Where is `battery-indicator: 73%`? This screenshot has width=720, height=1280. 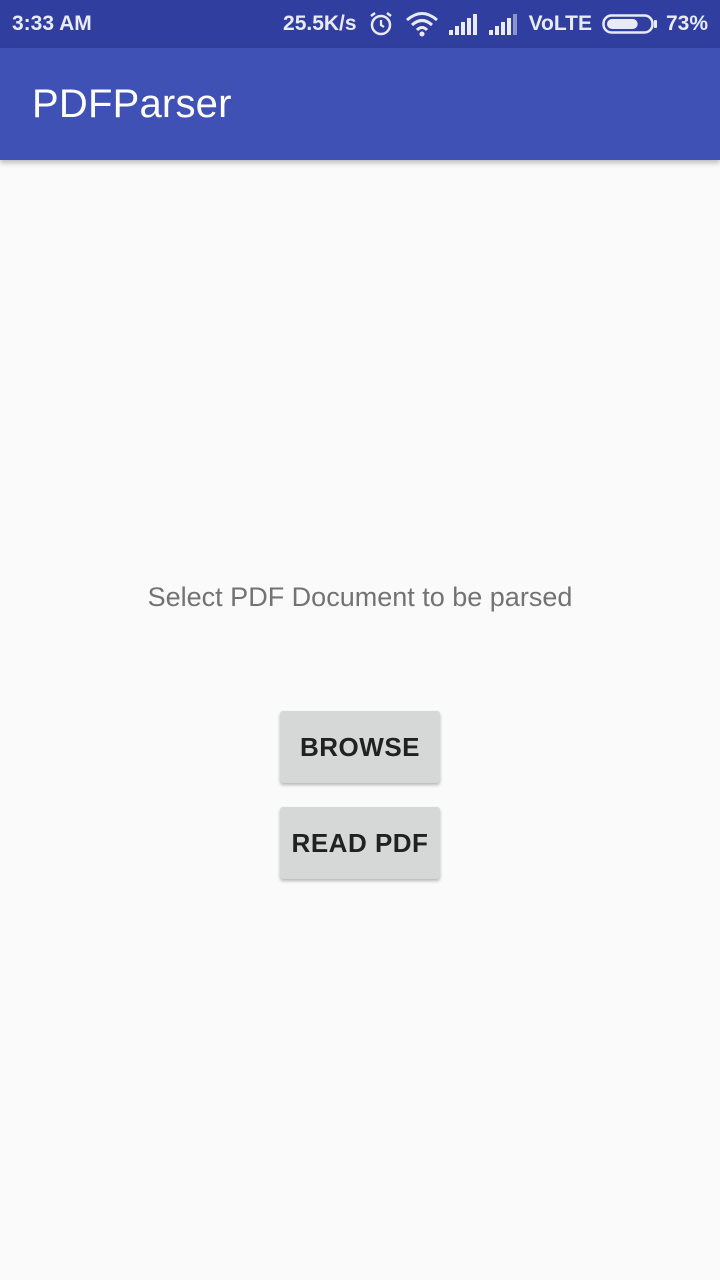
battery-indicator: 73% is located at coordinates (655, 24).